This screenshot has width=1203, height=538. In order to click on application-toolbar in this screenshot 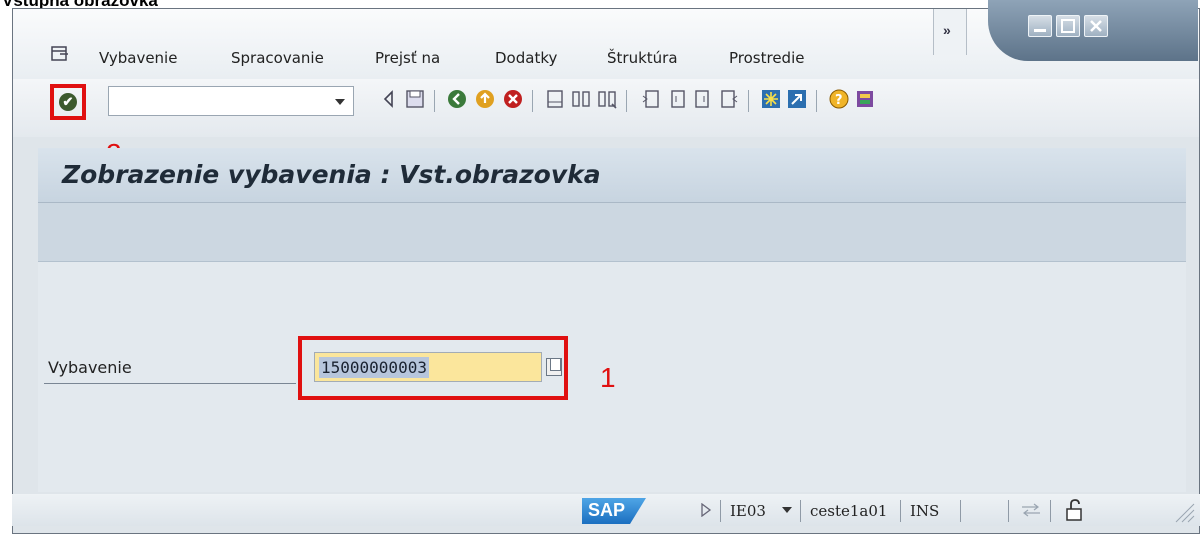, I will do `click(612, 232)`.